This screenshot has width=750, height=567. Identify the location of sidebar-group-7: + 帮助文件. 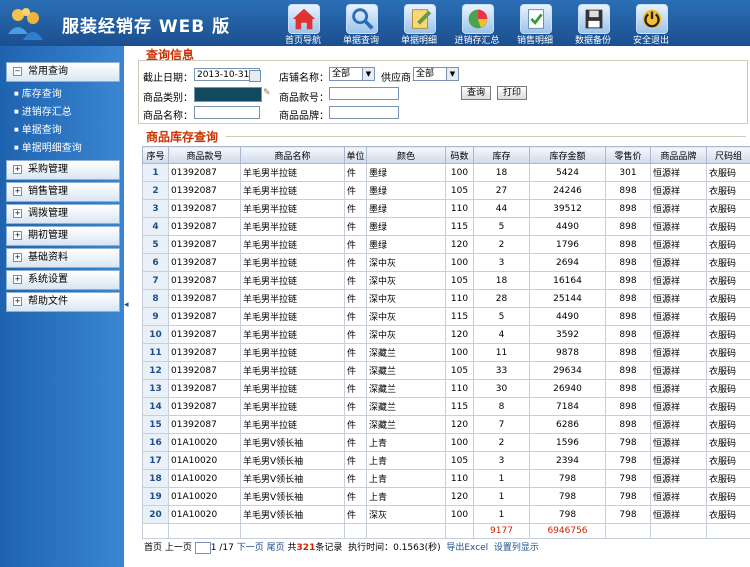
(63, 302).